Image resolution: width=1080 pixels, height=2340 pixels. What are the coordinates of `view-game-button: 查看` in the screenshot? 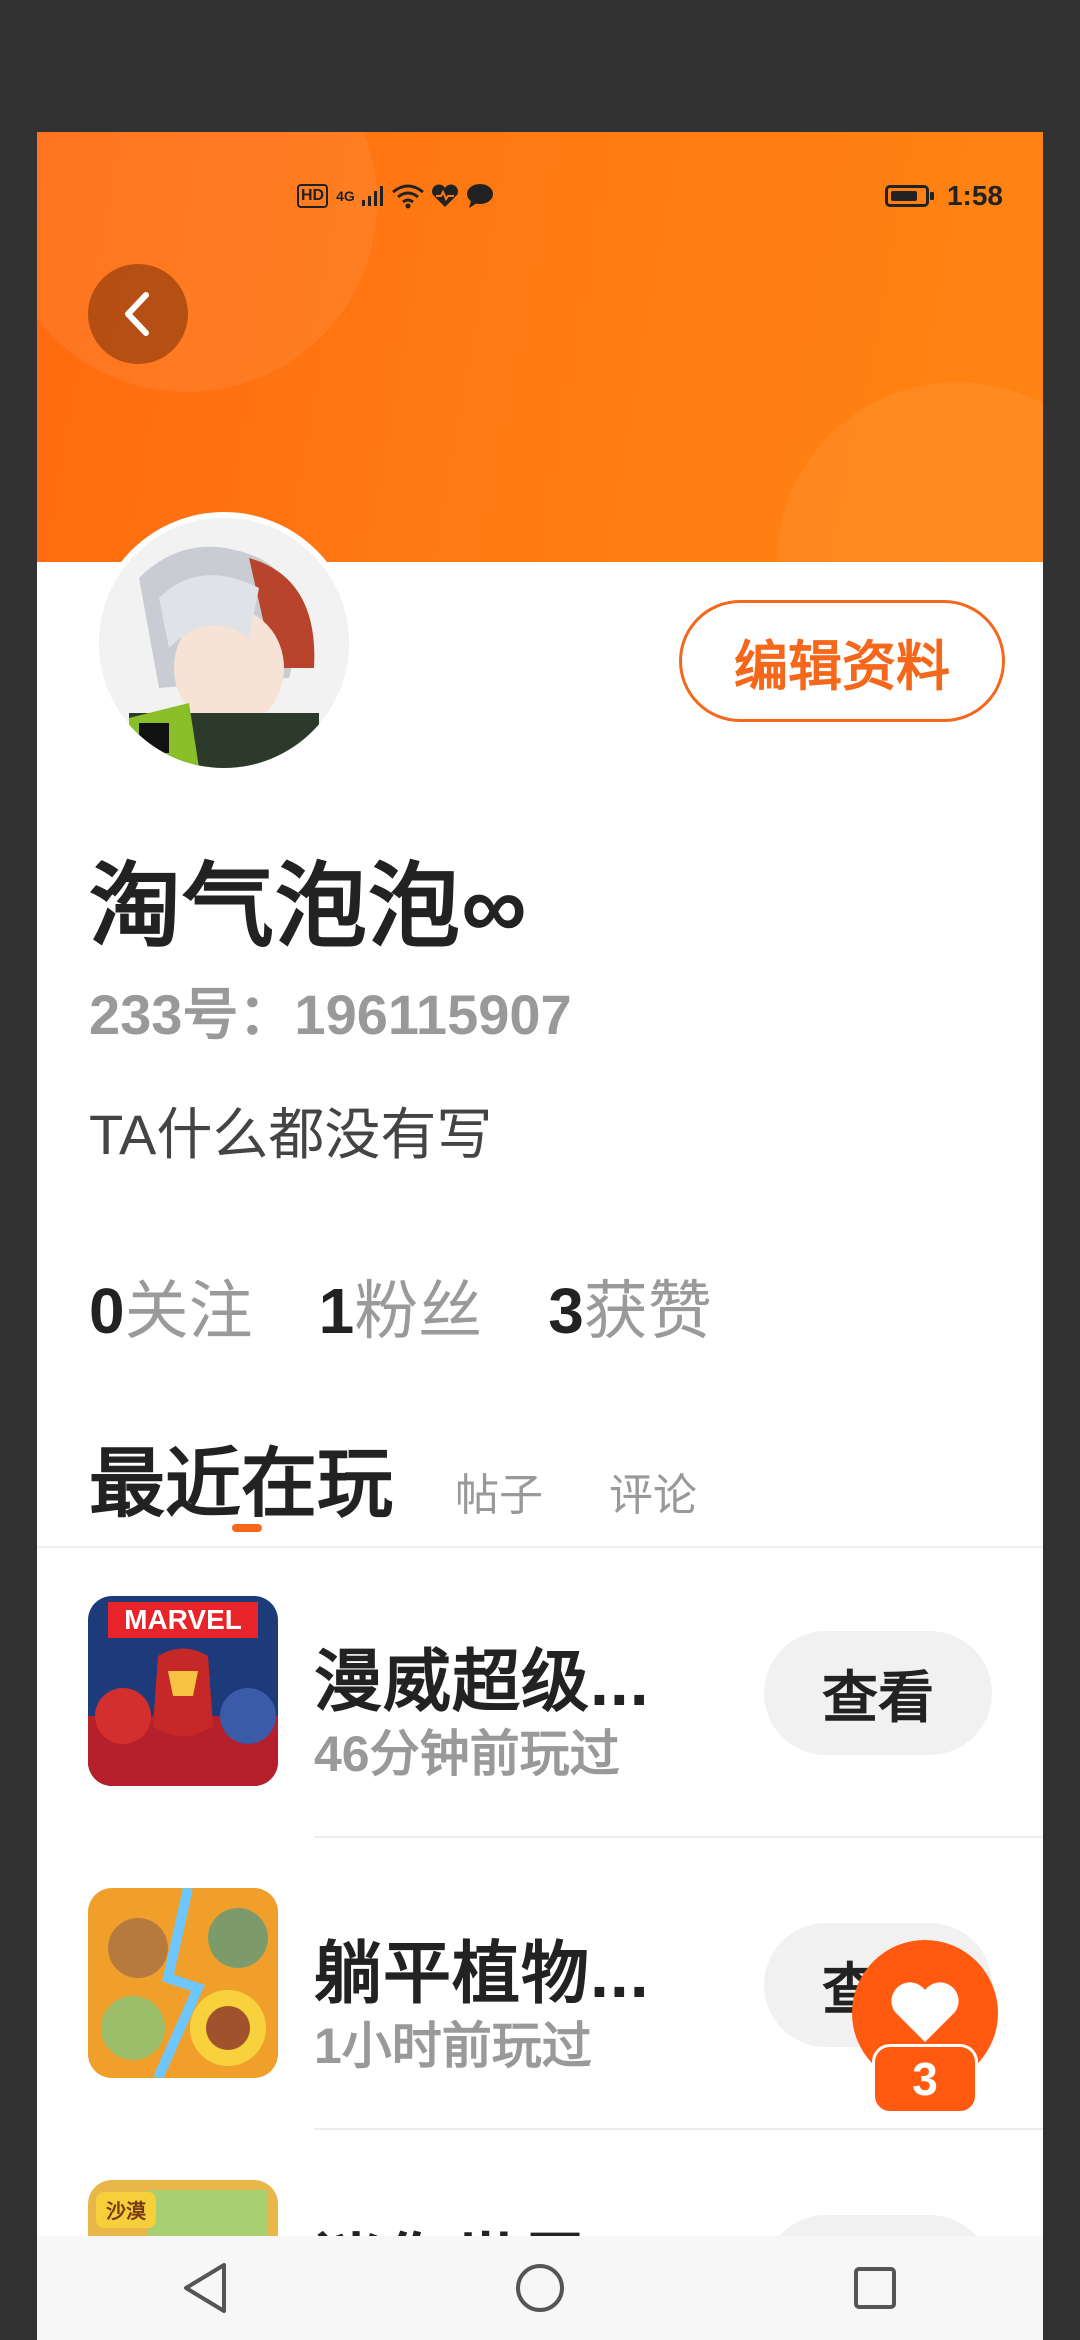 It's located at (878, 1693).